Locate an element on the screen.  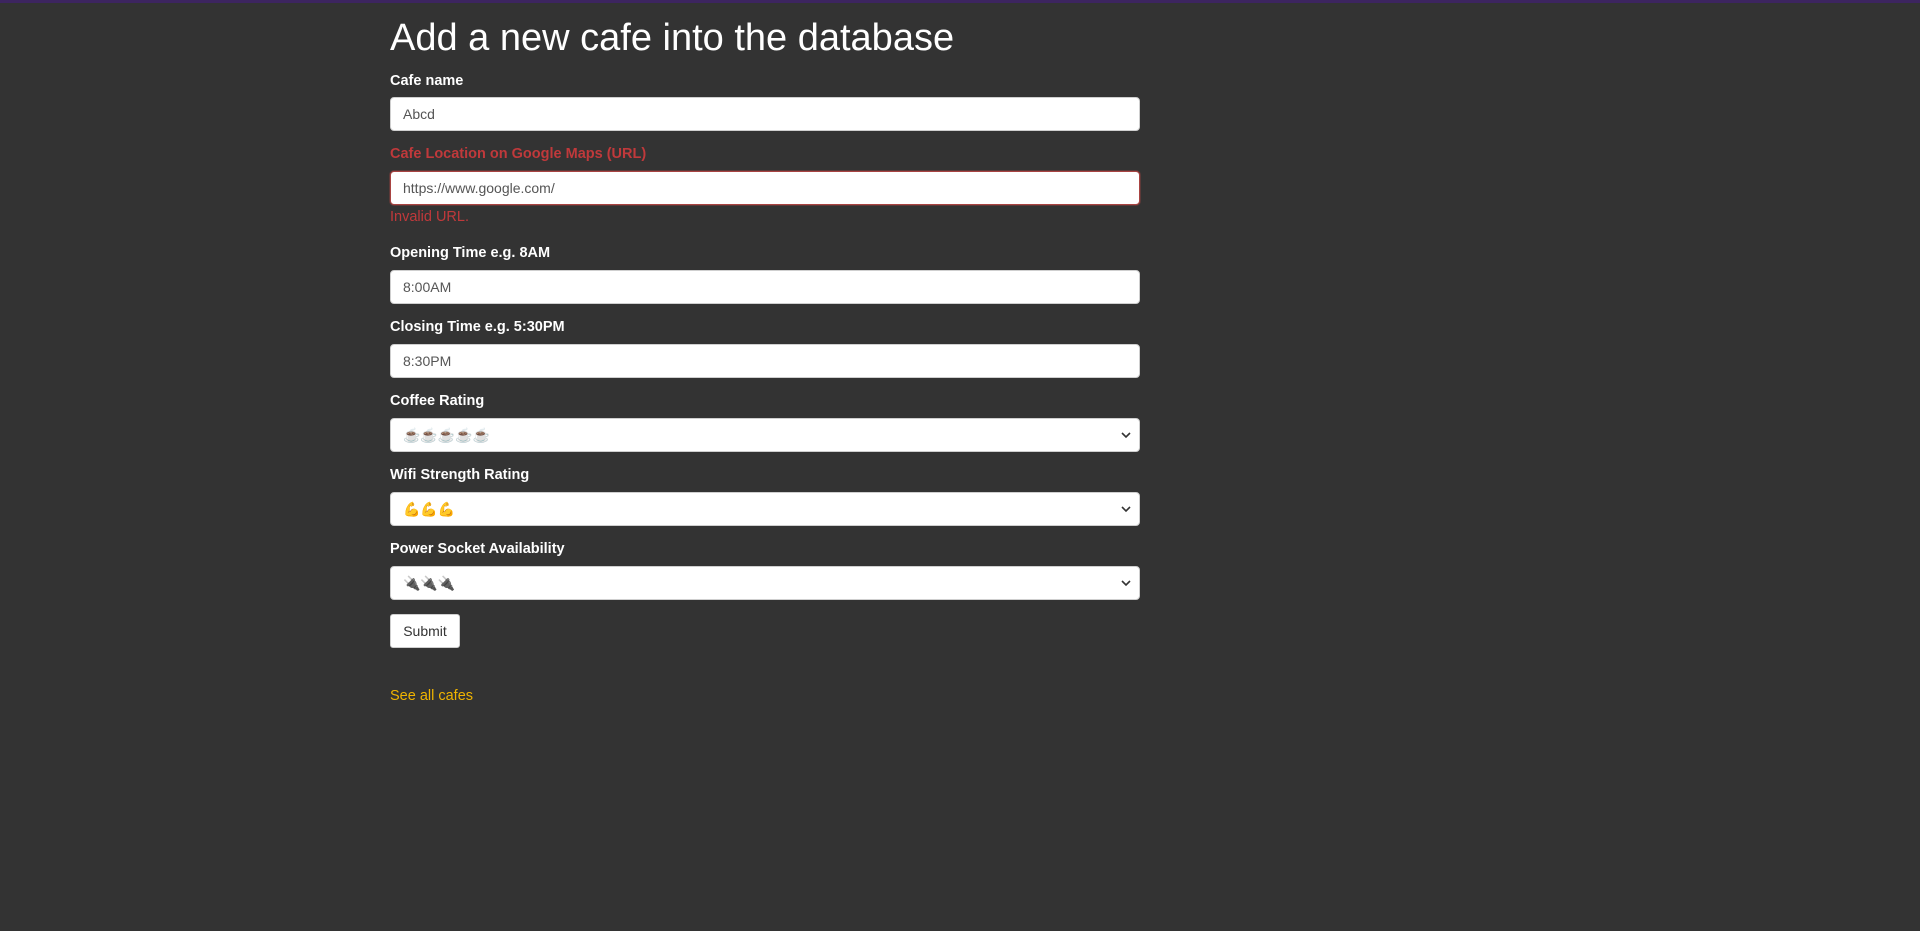
wifi-rating-group: Wifi Strength Rating is located at coordinates (765, 475).